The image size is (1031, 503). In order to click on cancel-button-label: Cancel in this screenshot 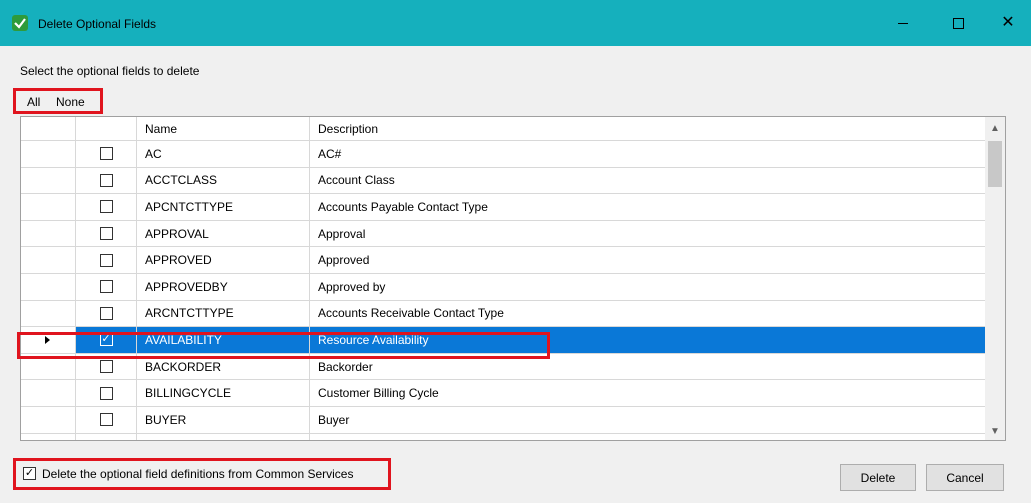, I will do `click(965, 477)`.